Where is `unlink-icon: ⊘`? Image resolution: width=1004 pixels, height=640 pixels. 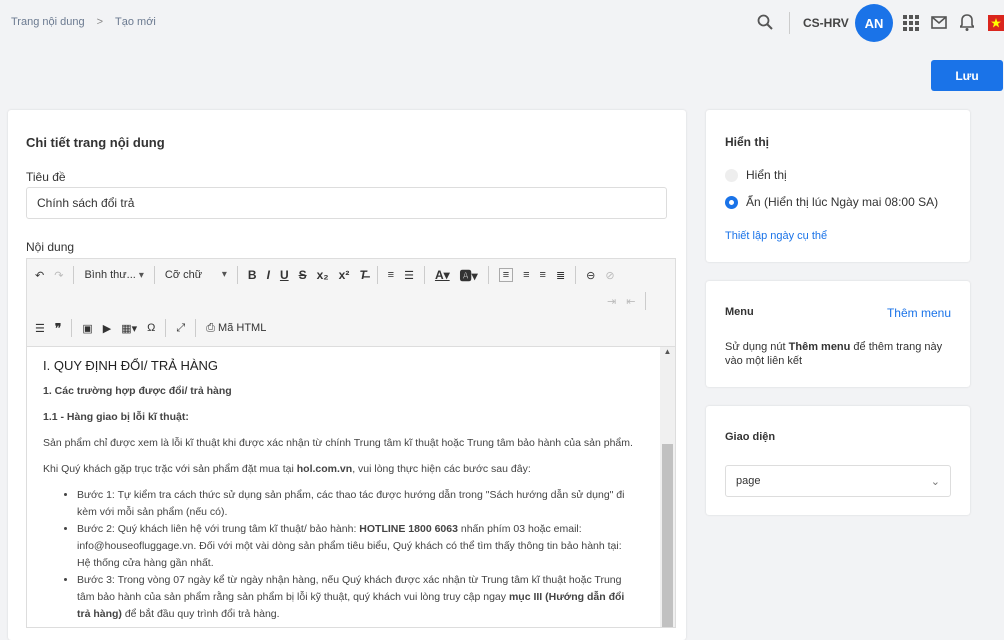 unlink-icon: ⊘ is located at coordinates (609, 275).